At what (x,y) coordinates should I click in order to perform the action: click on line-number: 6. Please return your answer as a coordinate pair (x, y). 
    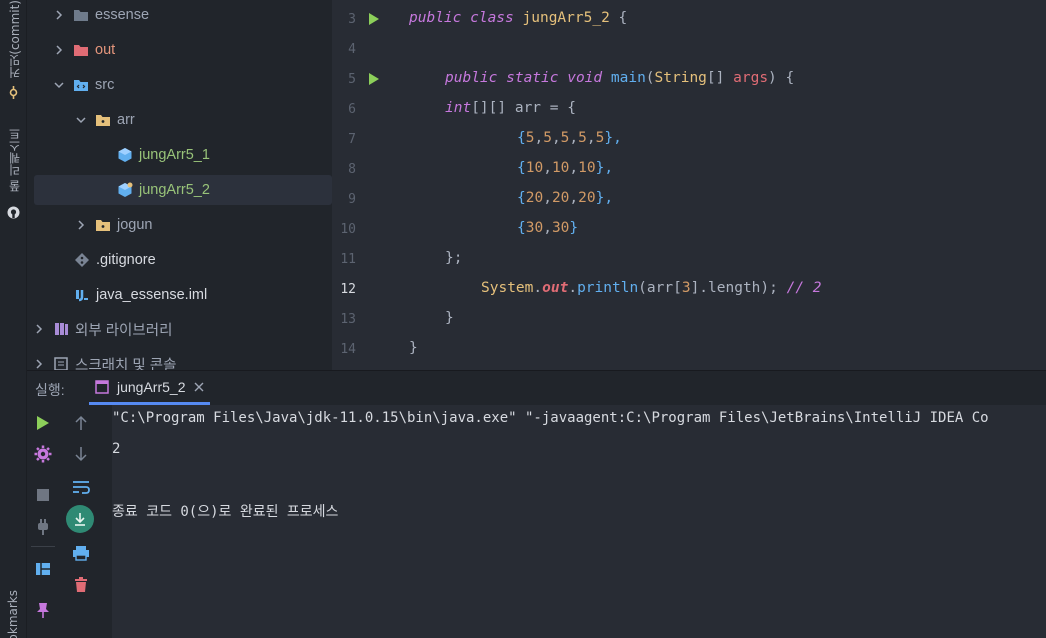
    Looking at the image, I should click on (352, 109).